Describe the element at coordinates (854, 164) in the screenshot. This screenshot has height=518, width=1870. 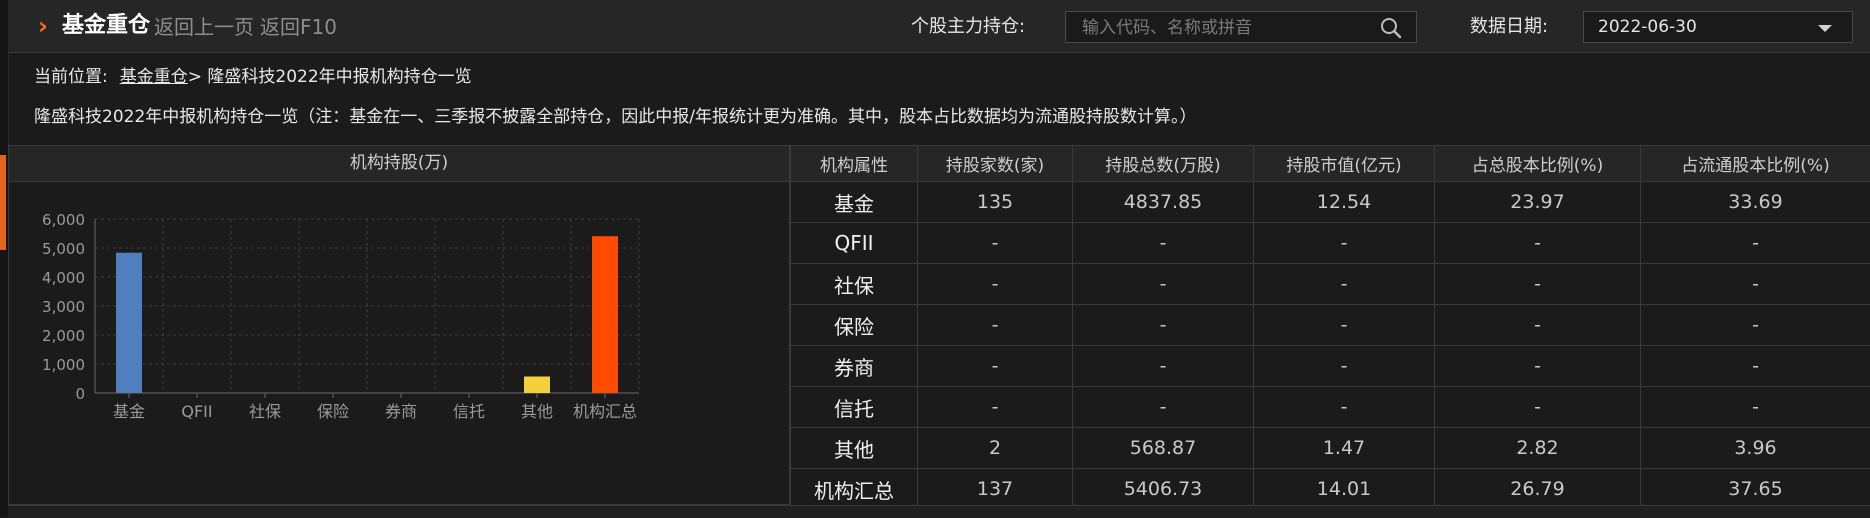
I see `column-header: 机构属性` at that location.